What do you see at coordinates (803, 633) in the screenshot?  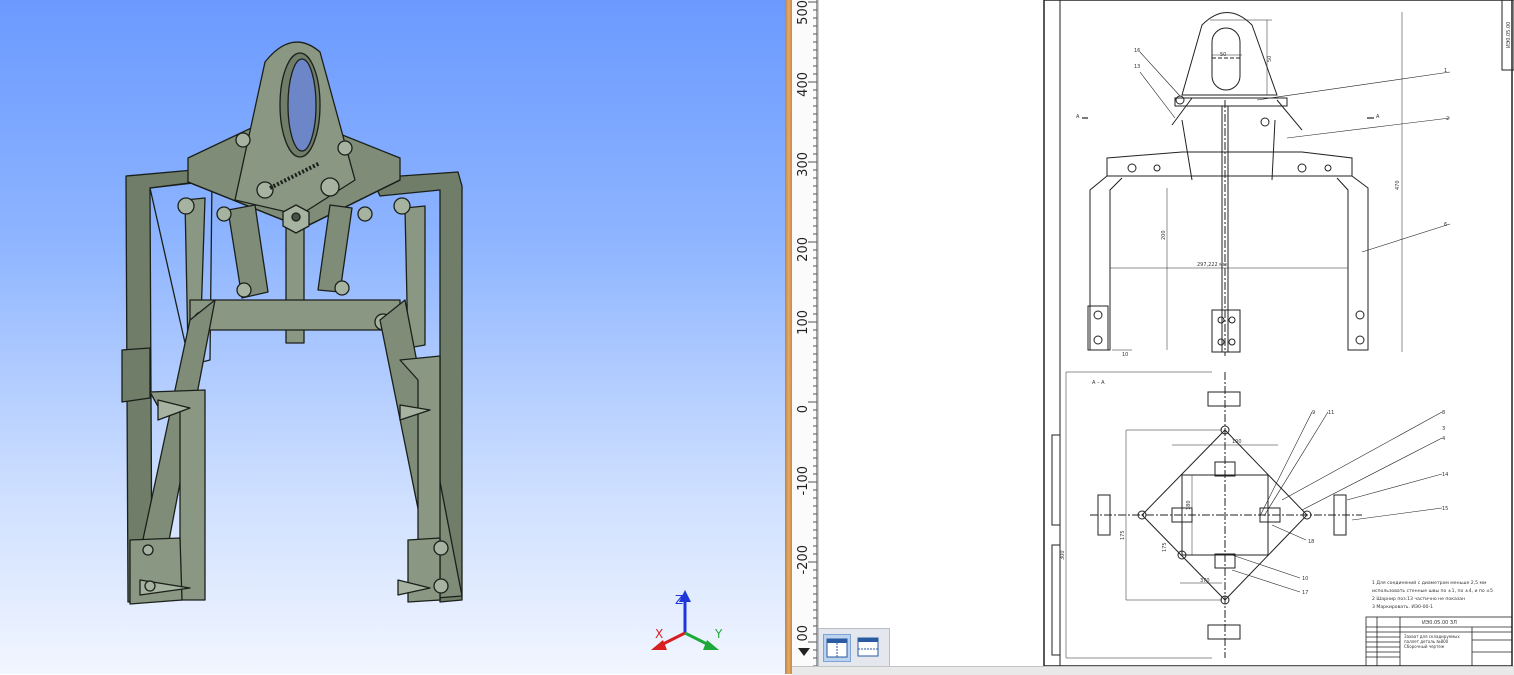 I see `ruler-label: 00` at bounding box center [803, 633].